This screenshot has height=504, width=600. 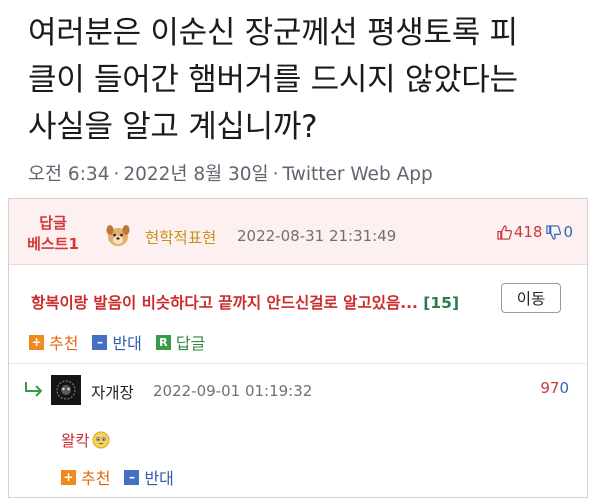 I want to click on best-comment-votes: 418 0, so click(x=535, y=232).